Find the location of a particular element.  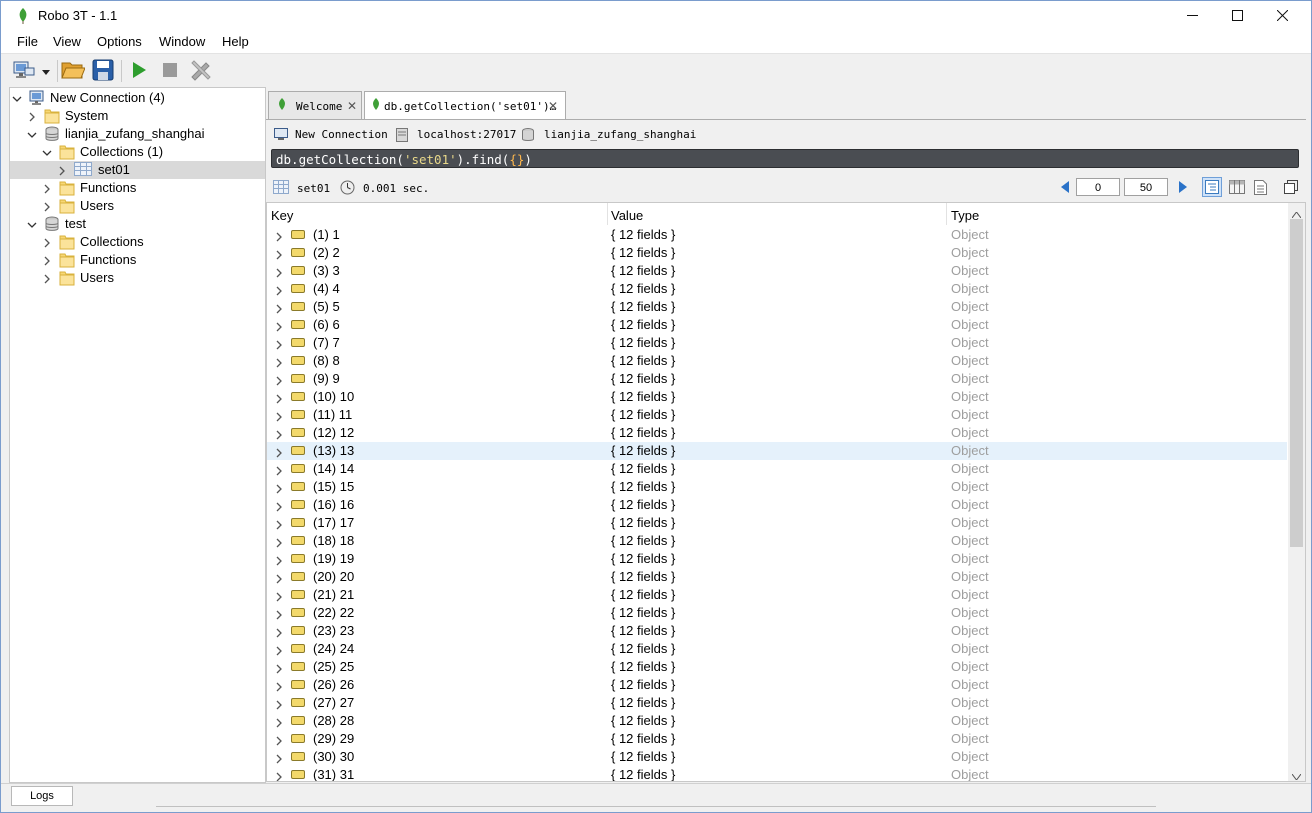

table-row: (20) 20 { 12 fields } Object is located at coordinates (777, 577).